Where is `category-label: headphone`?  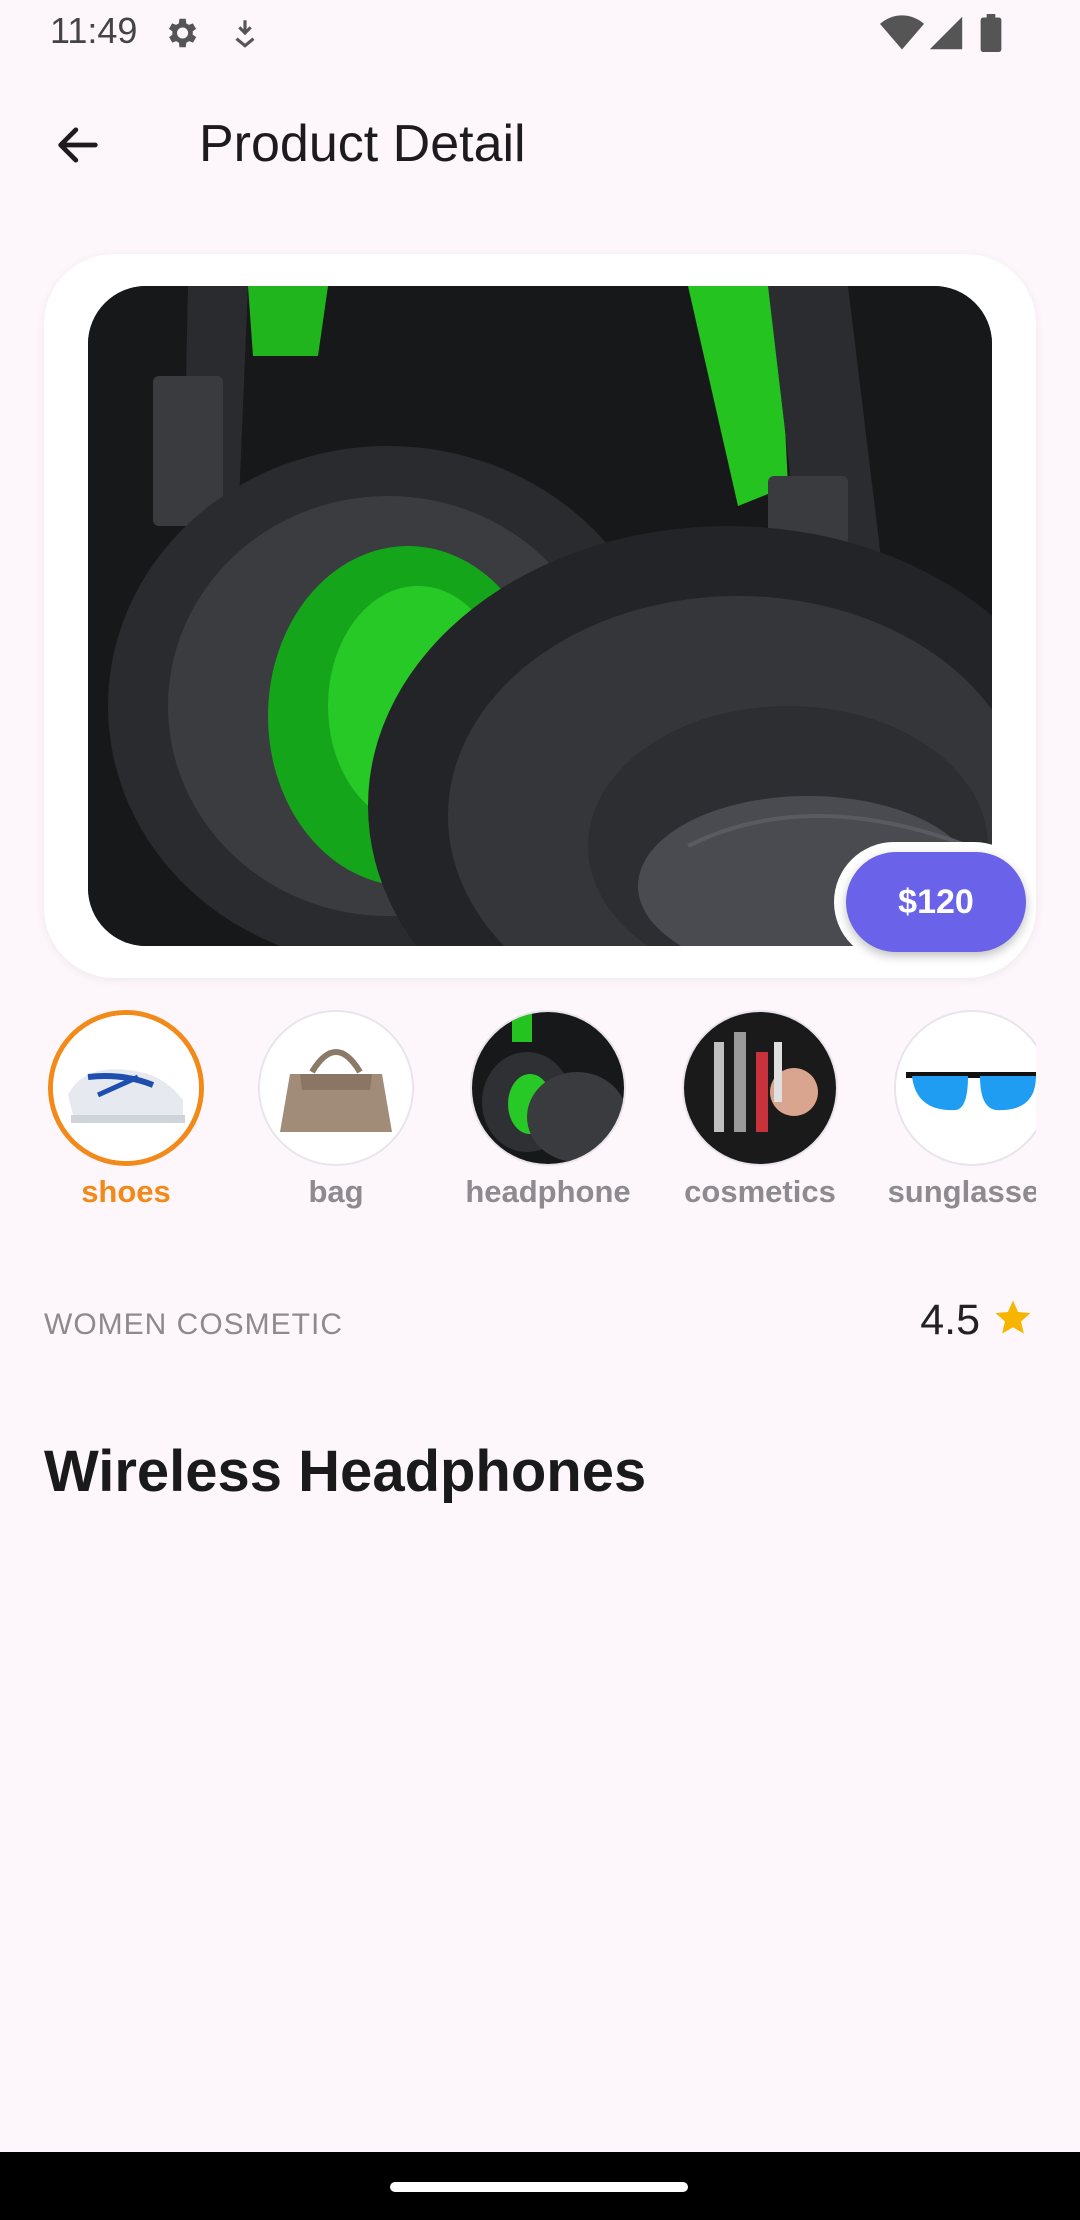 category-label: headphone is located at coordinates (548, 1191).